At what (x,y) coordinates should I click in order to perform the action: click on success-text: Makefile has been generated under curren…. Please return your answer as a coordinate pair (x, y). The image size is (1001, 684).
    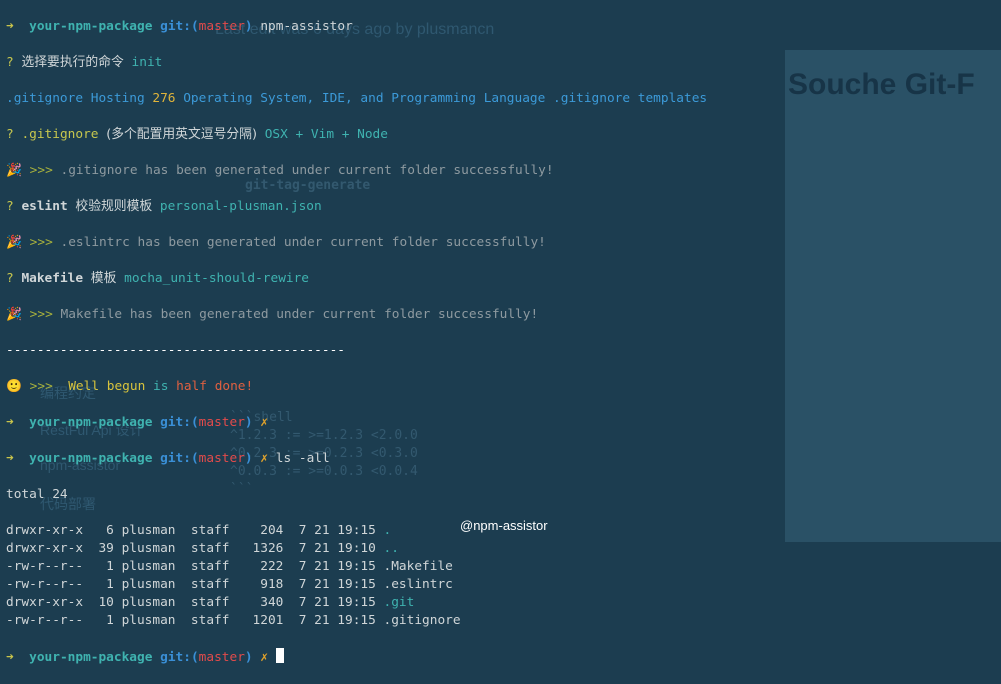
    Looking at the image, I should click on (299, 314).